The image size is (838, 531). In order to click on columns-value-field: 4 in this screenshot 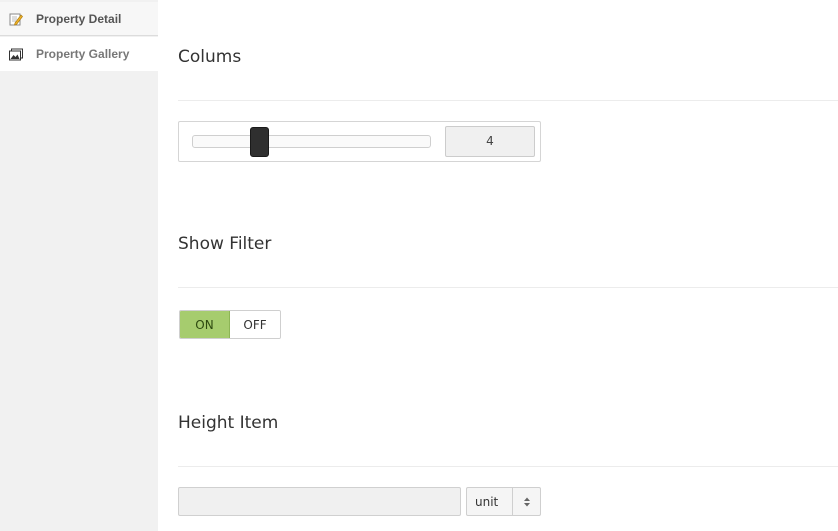, I will do `click(490, 141)`.